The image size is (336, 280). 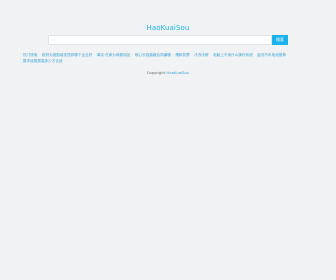 I want to click on link-row-2: 数学经费提高多少才合适, so click(x=170, y=61).